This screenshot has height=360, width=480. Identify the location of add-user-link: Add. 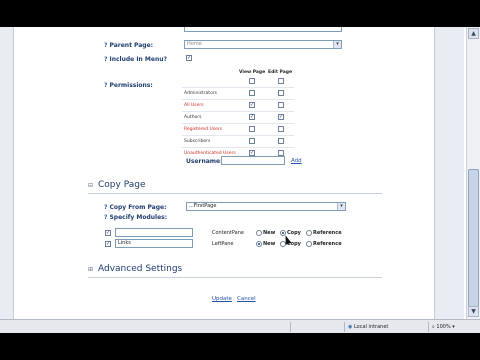
(296, 161).